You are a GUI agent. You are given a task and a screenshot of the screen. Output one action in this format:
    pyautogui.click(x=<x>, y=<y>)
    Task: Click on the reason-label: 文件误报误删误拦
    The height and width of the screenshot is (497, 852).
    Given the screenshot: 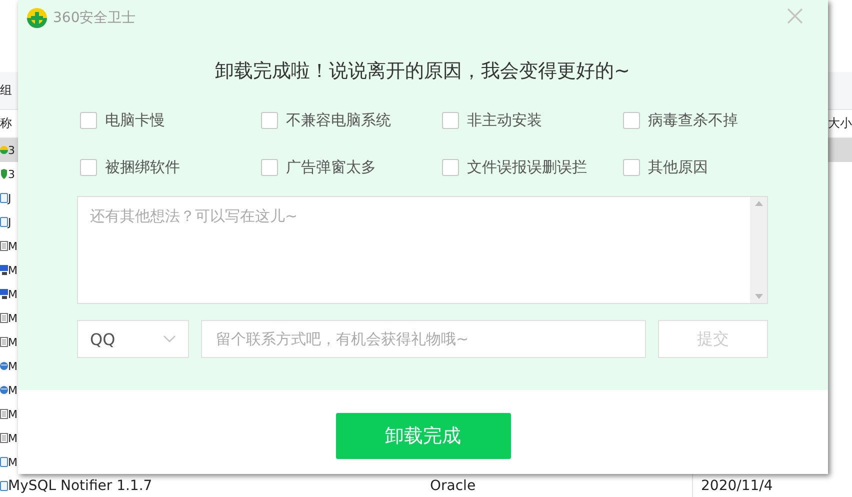 What is the action you would take?
    pyautogui.click(x=527, y=167)
    